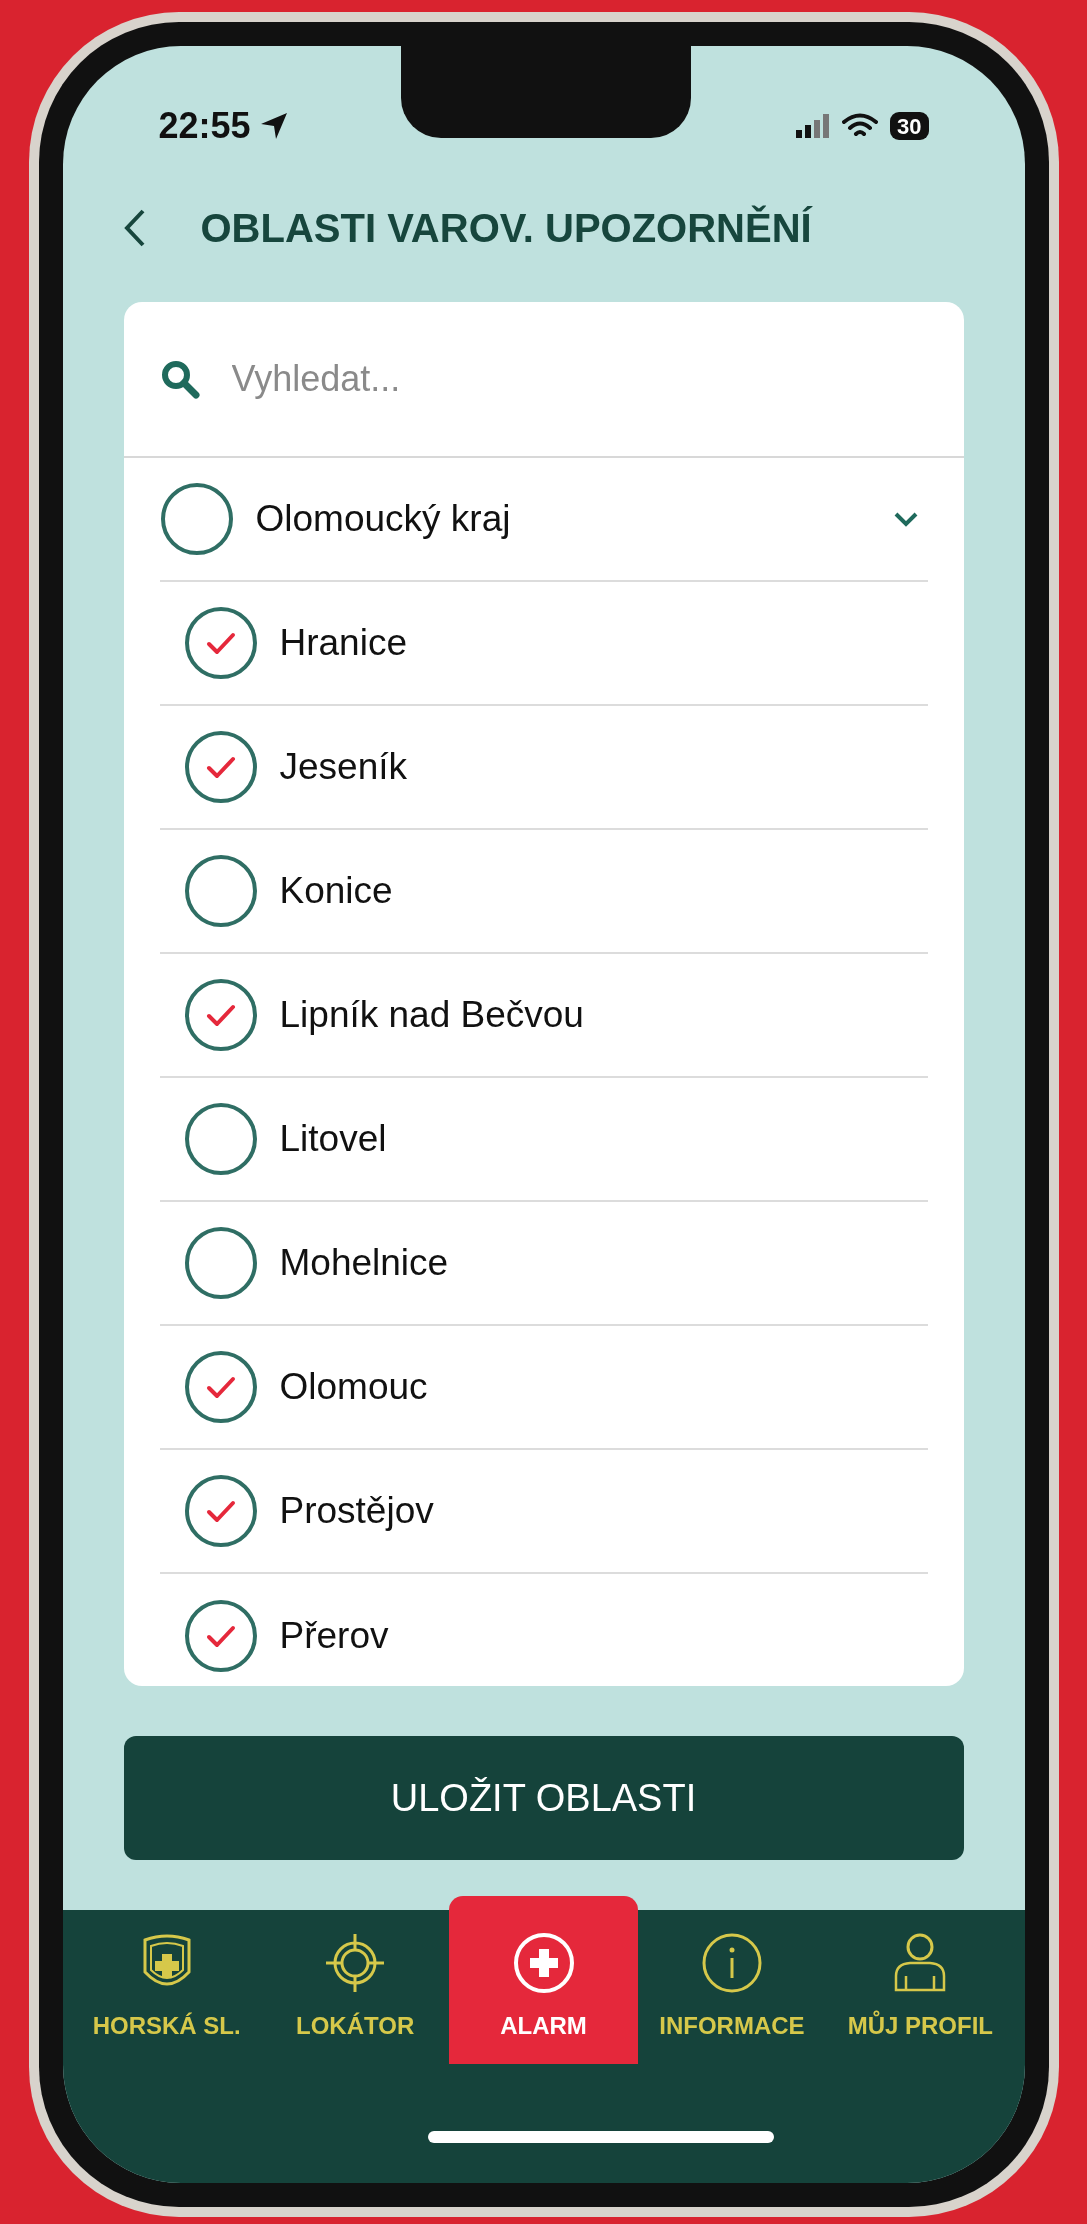 The width and height of the screenshot is (1087, 2224). Describe the element at coordinates (920, 1987) in the screenshot. I see `nav-tab: MŮJ PROFIL` at that location.